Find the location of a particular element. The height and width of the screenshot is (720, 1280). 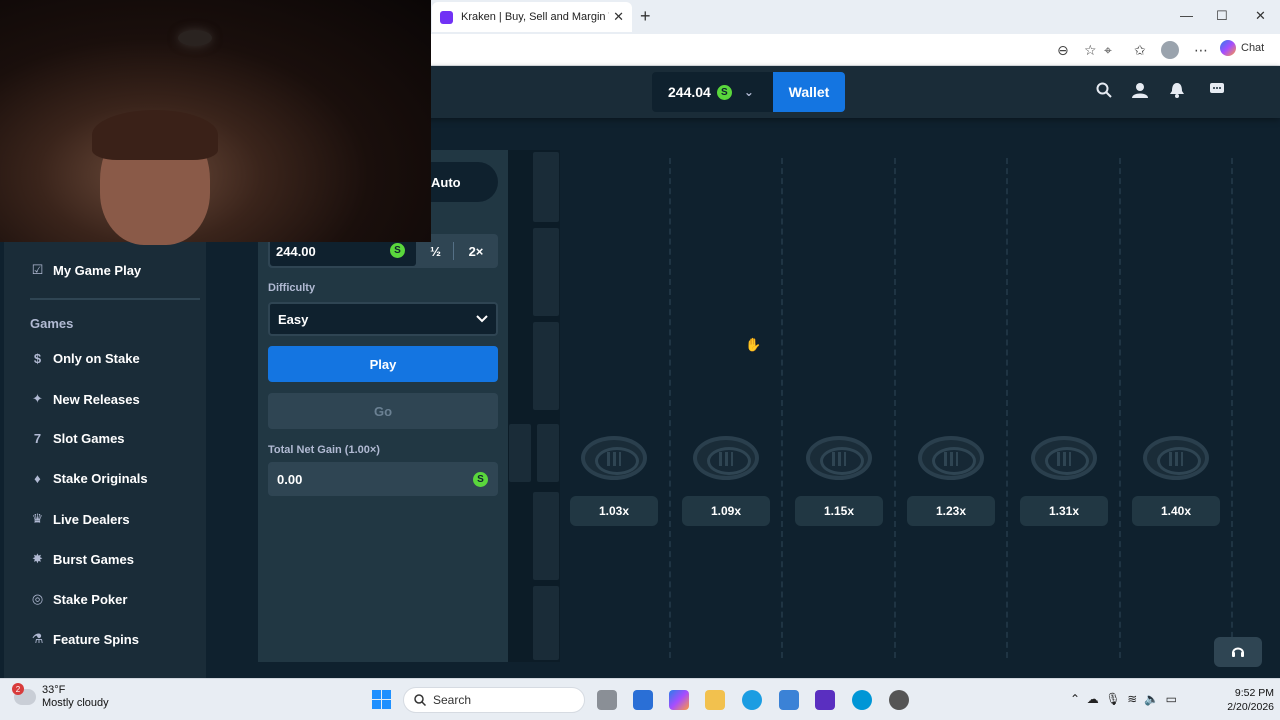

chevron-down-icon: ⌄ is located at coordinates (748, 92).